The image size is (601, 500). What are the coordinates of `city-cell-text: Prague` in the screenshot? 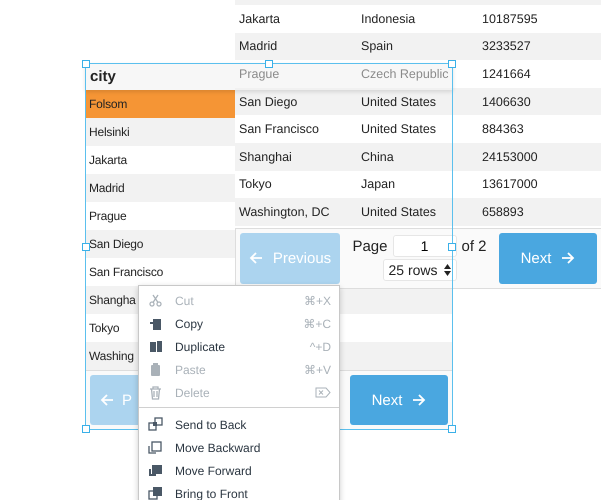 It's located at (259, 73).